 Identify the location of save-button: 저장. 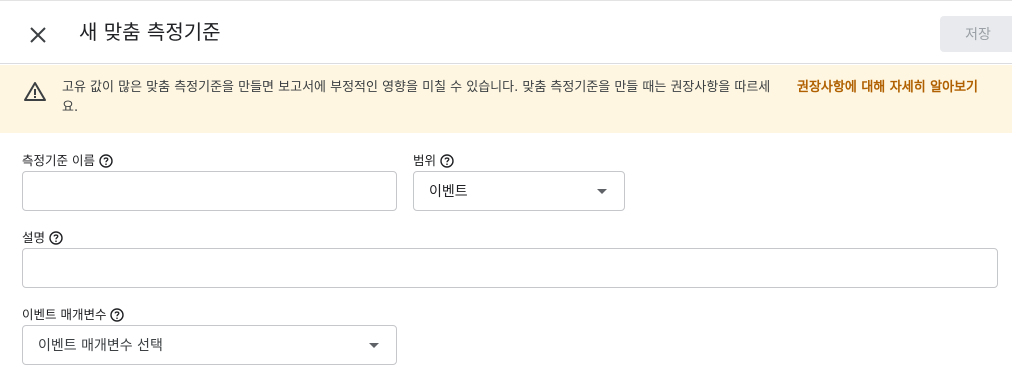
(976, 34).